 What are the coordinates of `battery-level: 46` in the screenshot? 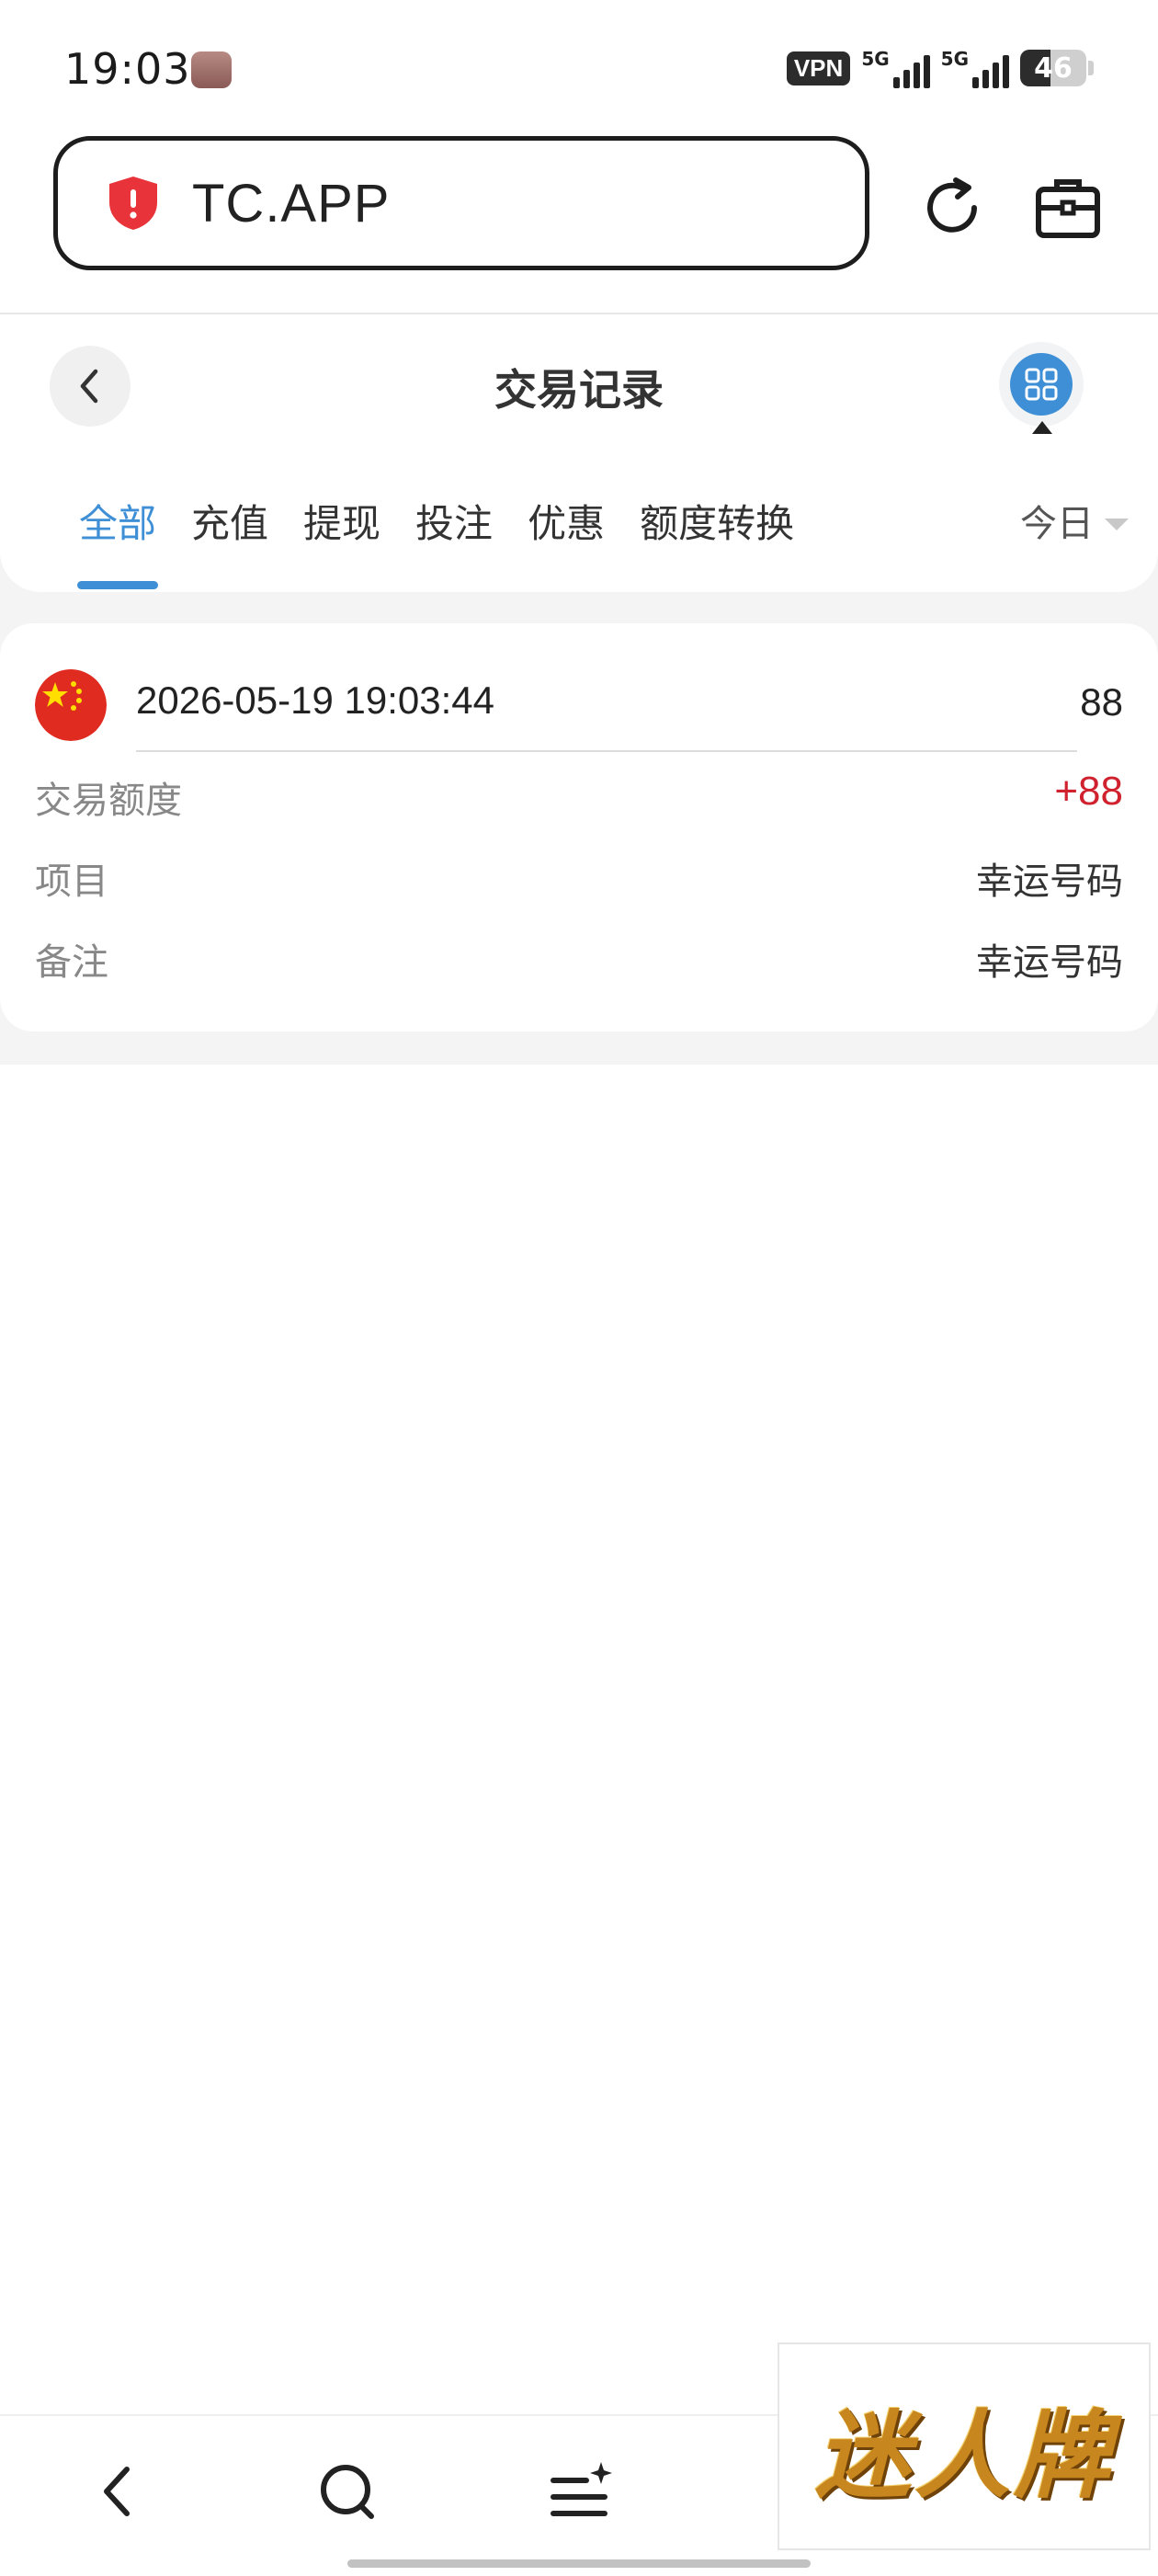 It's located at (1053, 68).